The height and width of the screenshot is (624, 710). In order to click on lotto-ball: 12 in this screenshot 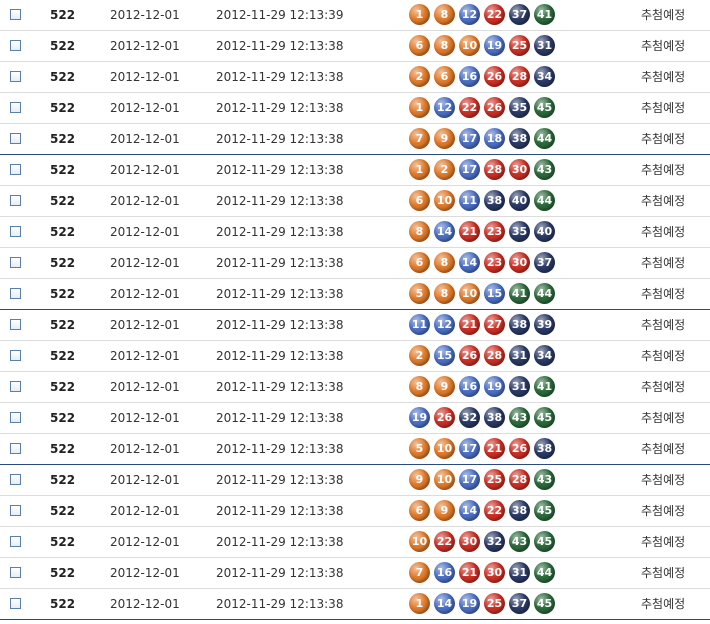, I will do `click(444, 107)`.